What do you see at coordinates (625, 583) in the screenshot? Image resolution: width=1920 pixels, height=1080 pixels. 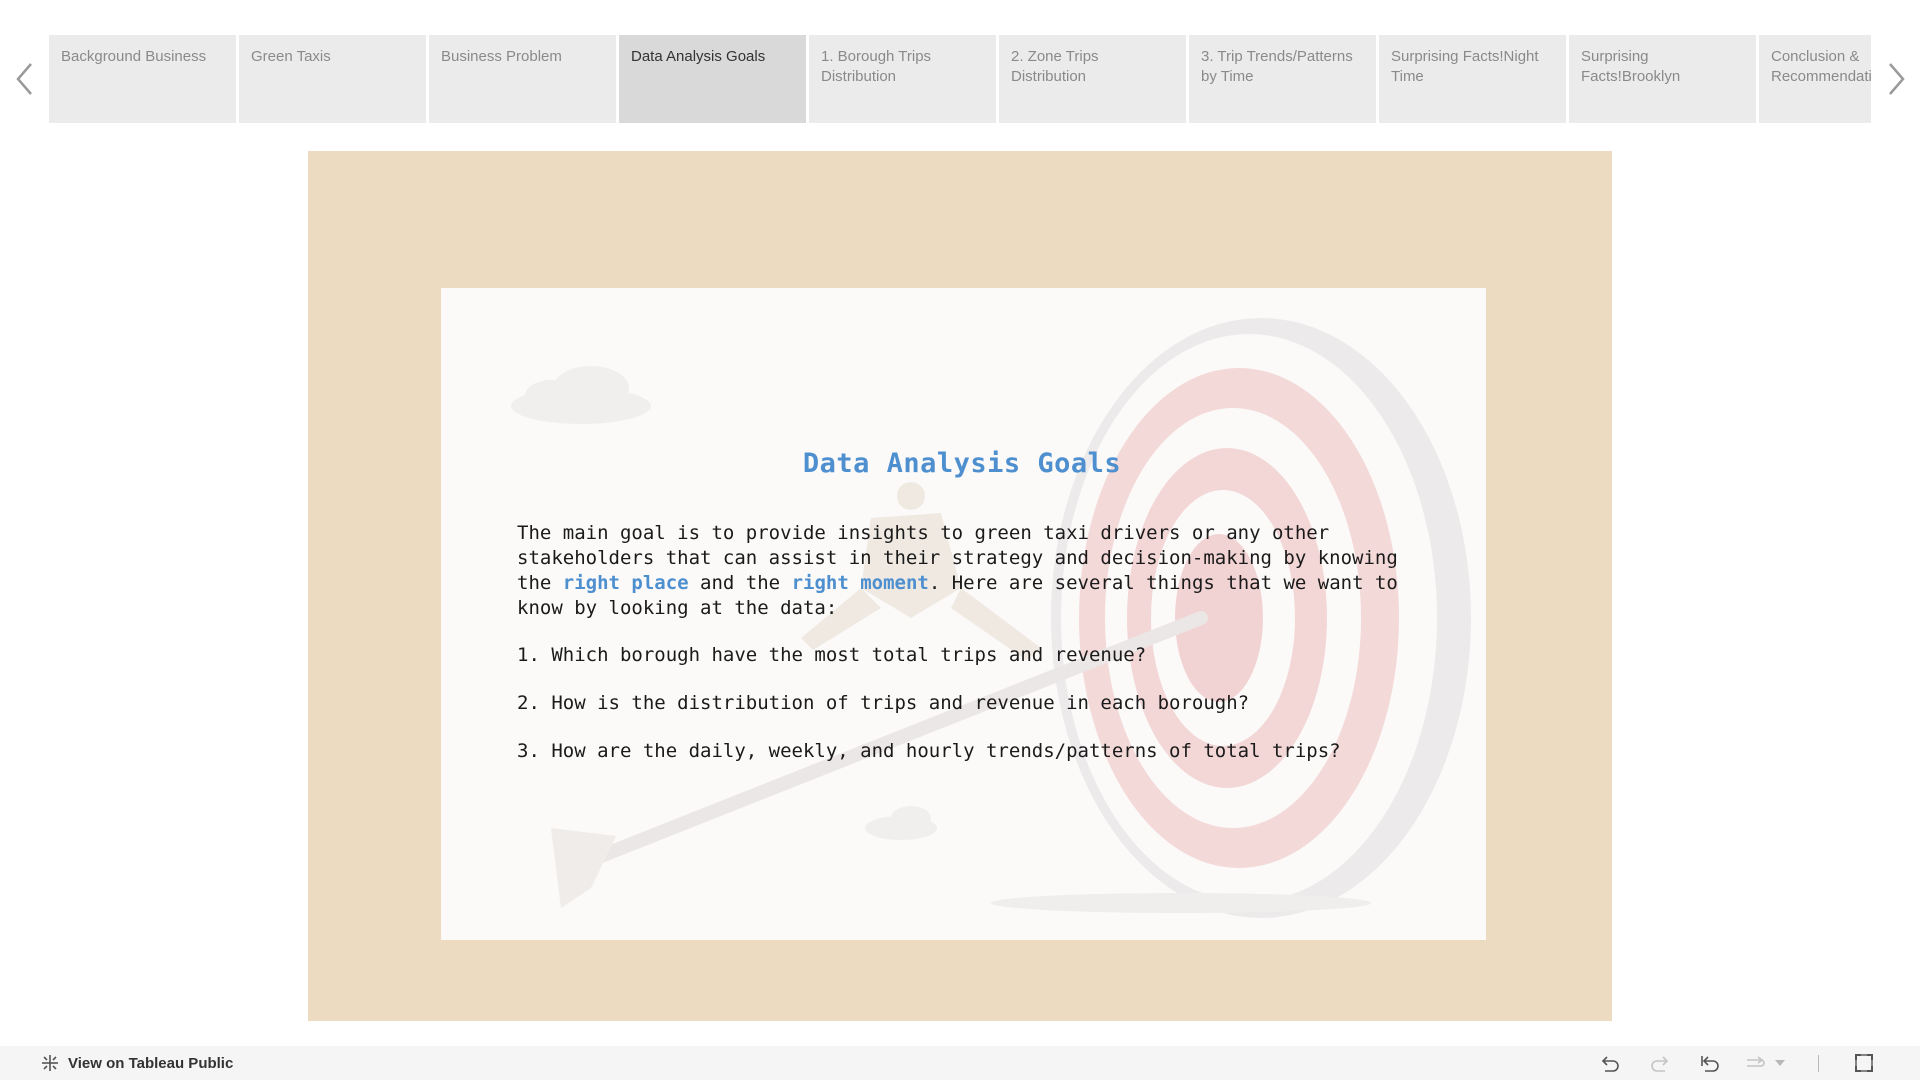 I see `highlight-right-place: right place` at bounding box center [625, 583].